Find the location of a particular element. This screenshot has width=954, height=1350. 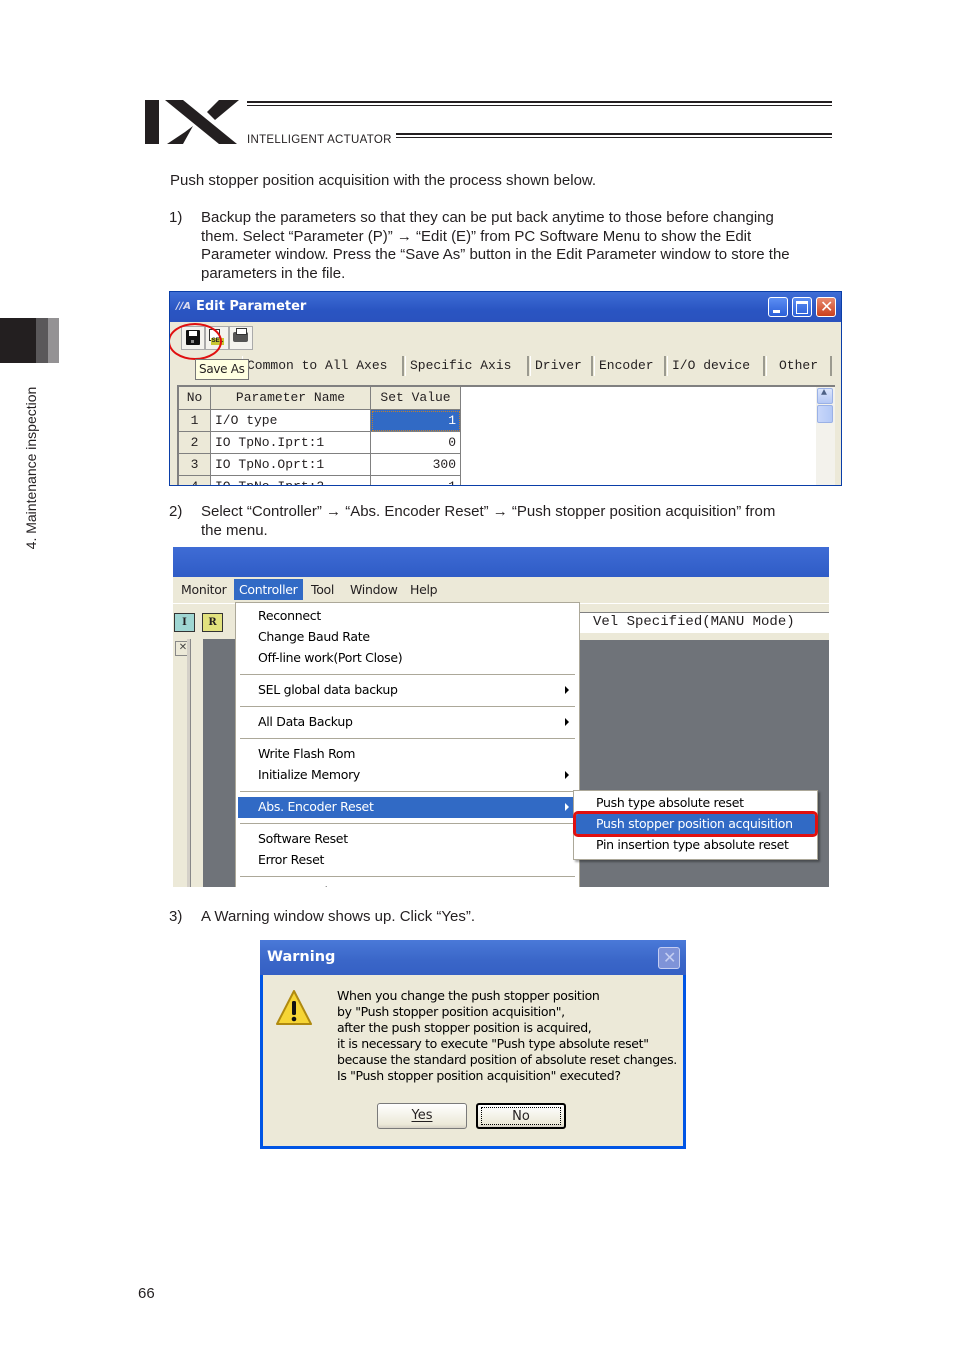

submenu-item-label: Push type absolute reset is located at coordinates (670, 802).